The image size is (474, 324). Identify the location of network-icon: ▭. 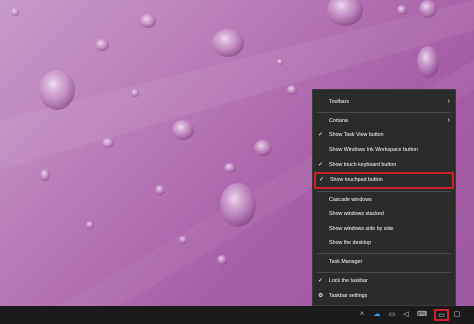
(392, 315).